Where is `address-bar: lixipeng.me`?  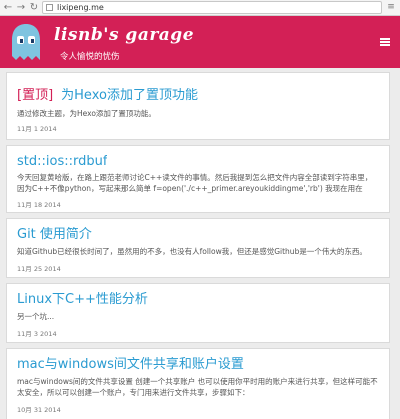 address-bar: lixipeng.me is located at coordinates (212, 7).